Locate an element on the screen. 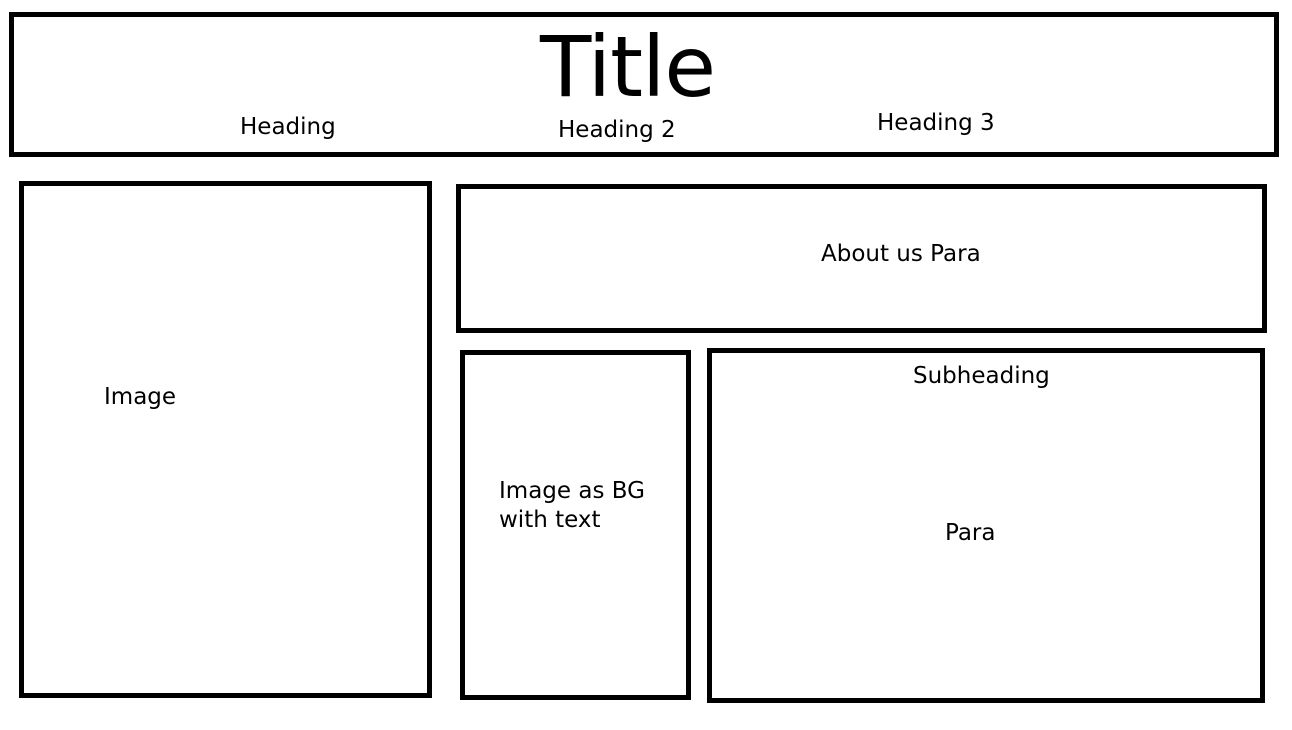 The height and width of the screenshot is (730, 1292). background-image-card-label: Image as BG with text is located at coordinates (572, 505).